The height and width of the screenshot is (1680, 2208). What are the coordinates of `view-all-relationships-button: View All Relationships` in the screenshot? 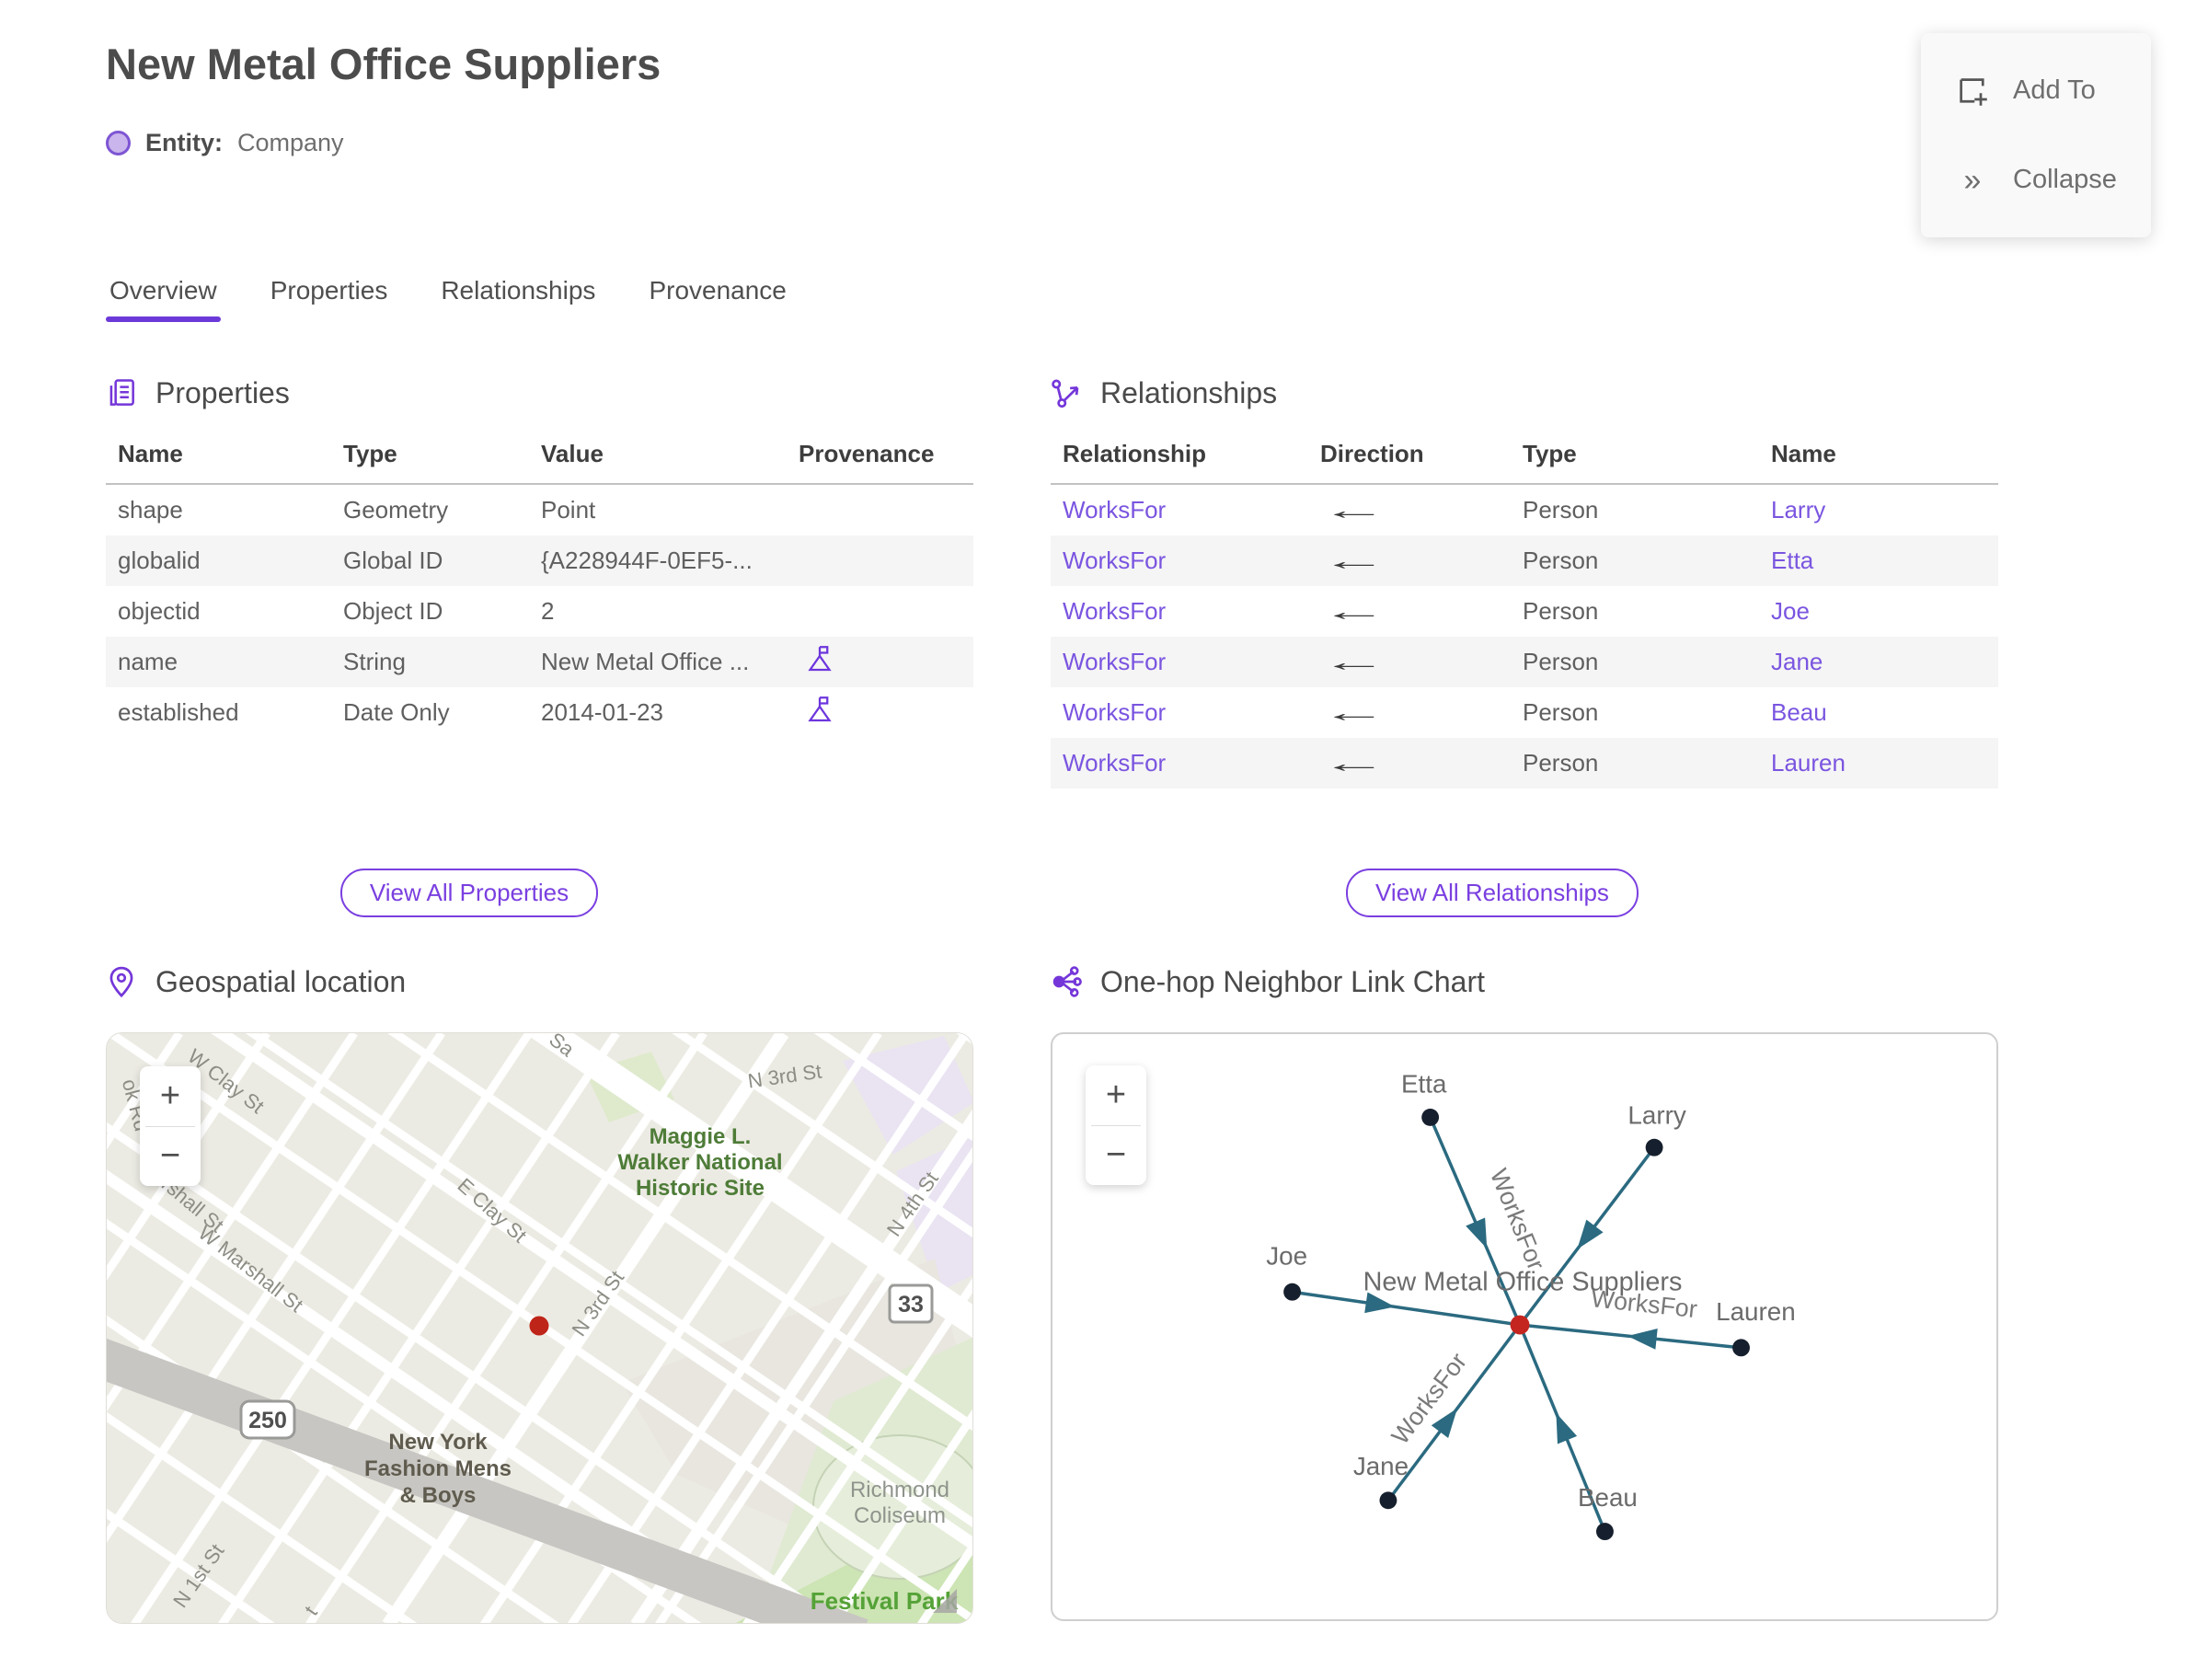 It's located at (1492, 893).